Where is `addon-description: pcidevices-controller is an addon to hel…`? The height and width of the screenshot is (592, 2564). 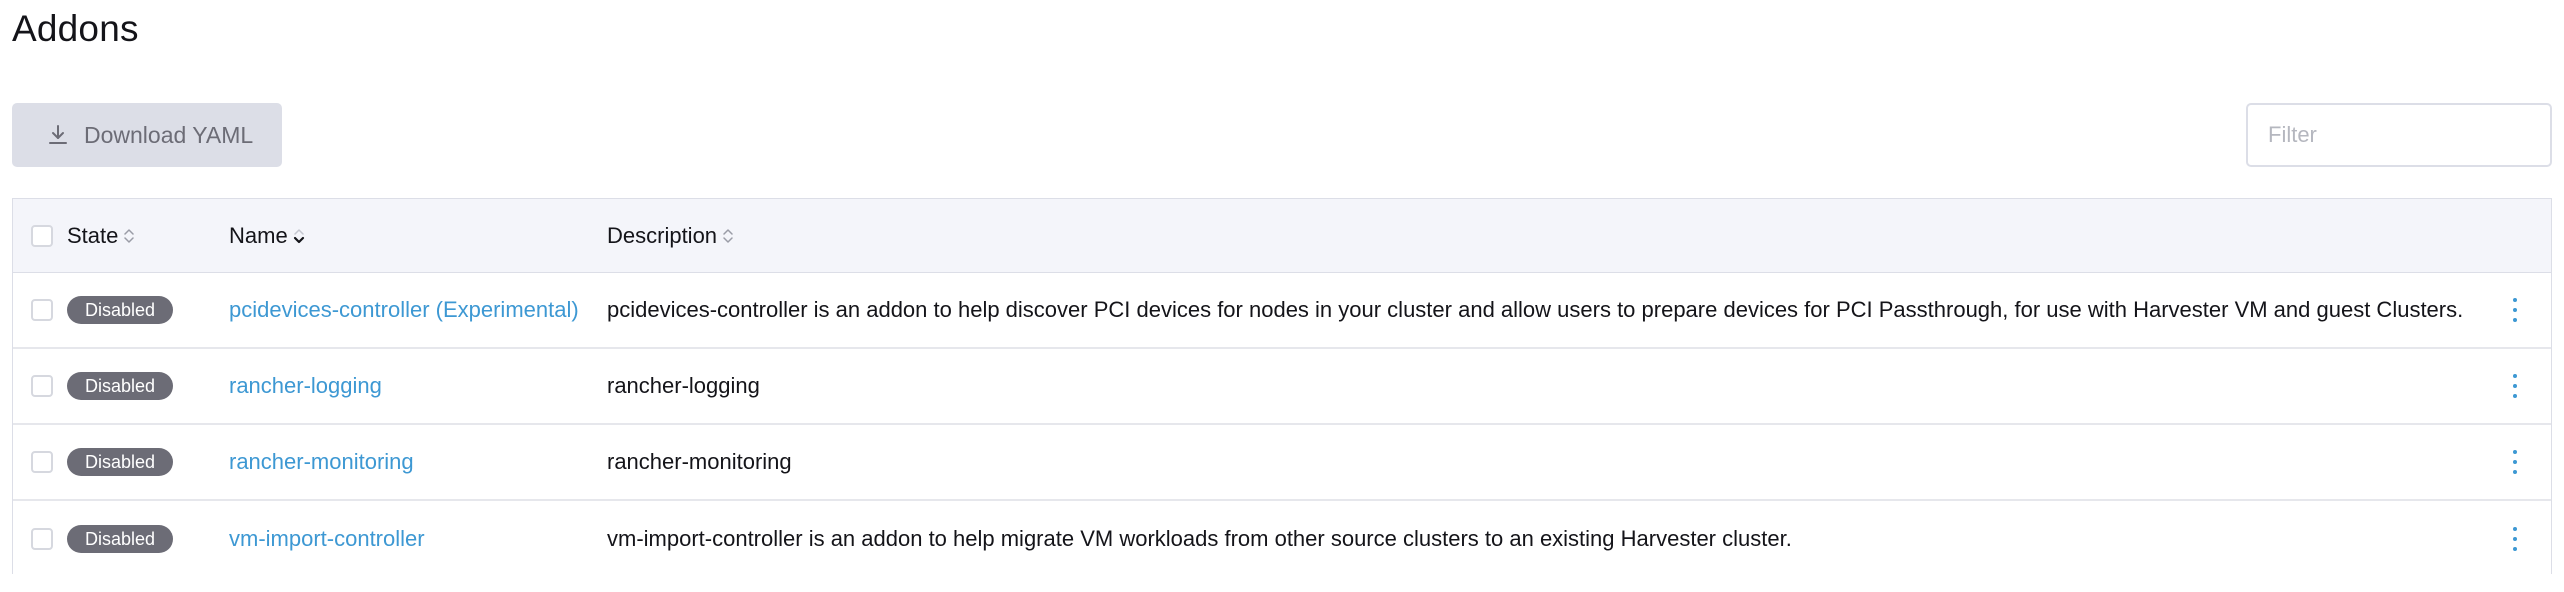 addon-description: pcidevices-controller is an addon to hel… is located at coordinates (1535, 309).